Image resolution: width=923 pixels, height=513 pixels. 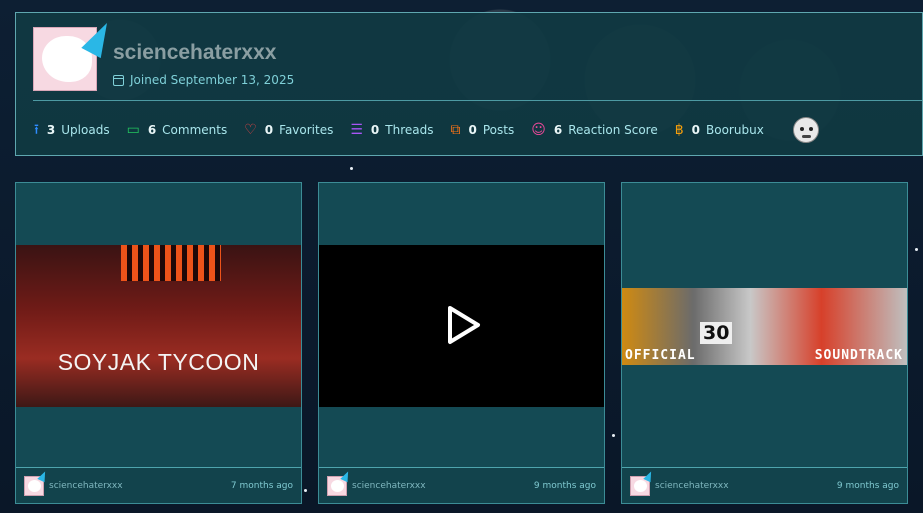 I want to click on heart-icon: ♡, so click(x=250, y=130).